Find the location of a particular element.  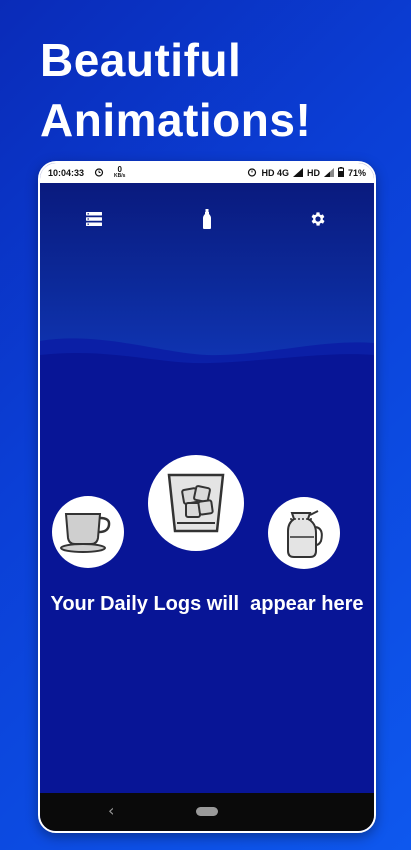

empty-state-message: Your Daily Logs will appear here is located at coordinates (207, 604).